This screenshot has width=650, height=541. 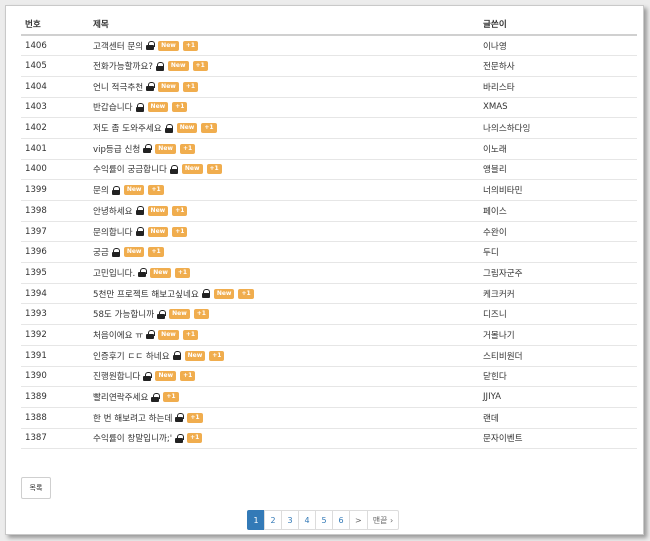 I want to click on table-row: 1397 문의합니다 New +1 수완이, so click(x=329, y=232).